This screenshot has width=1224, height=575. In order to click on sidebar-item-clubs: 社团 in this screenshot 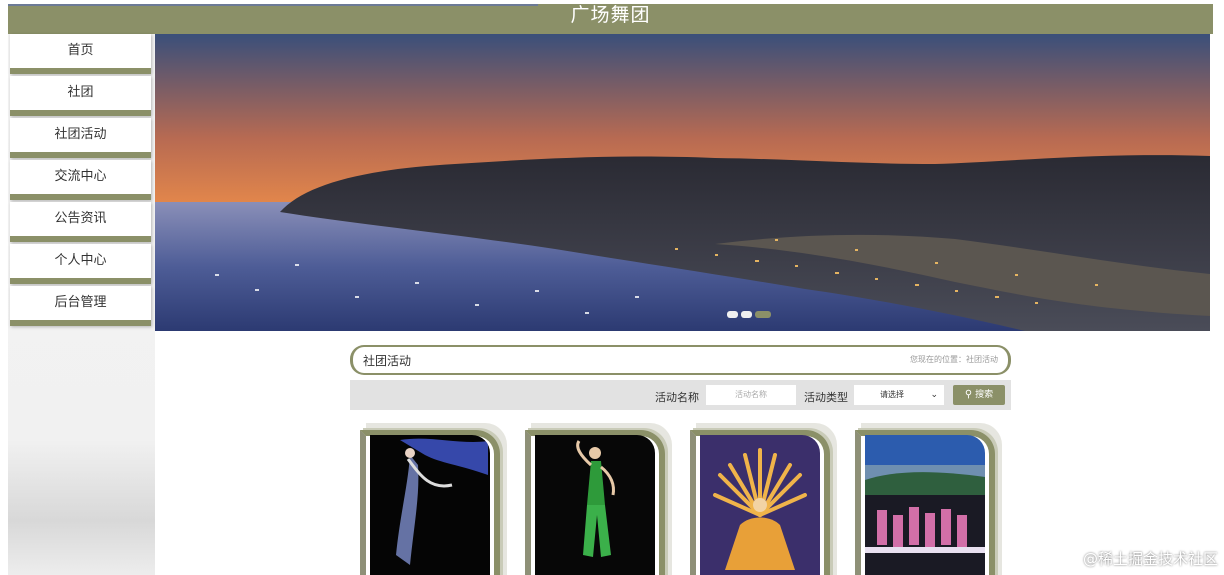, I will do `click(80, 96)`.